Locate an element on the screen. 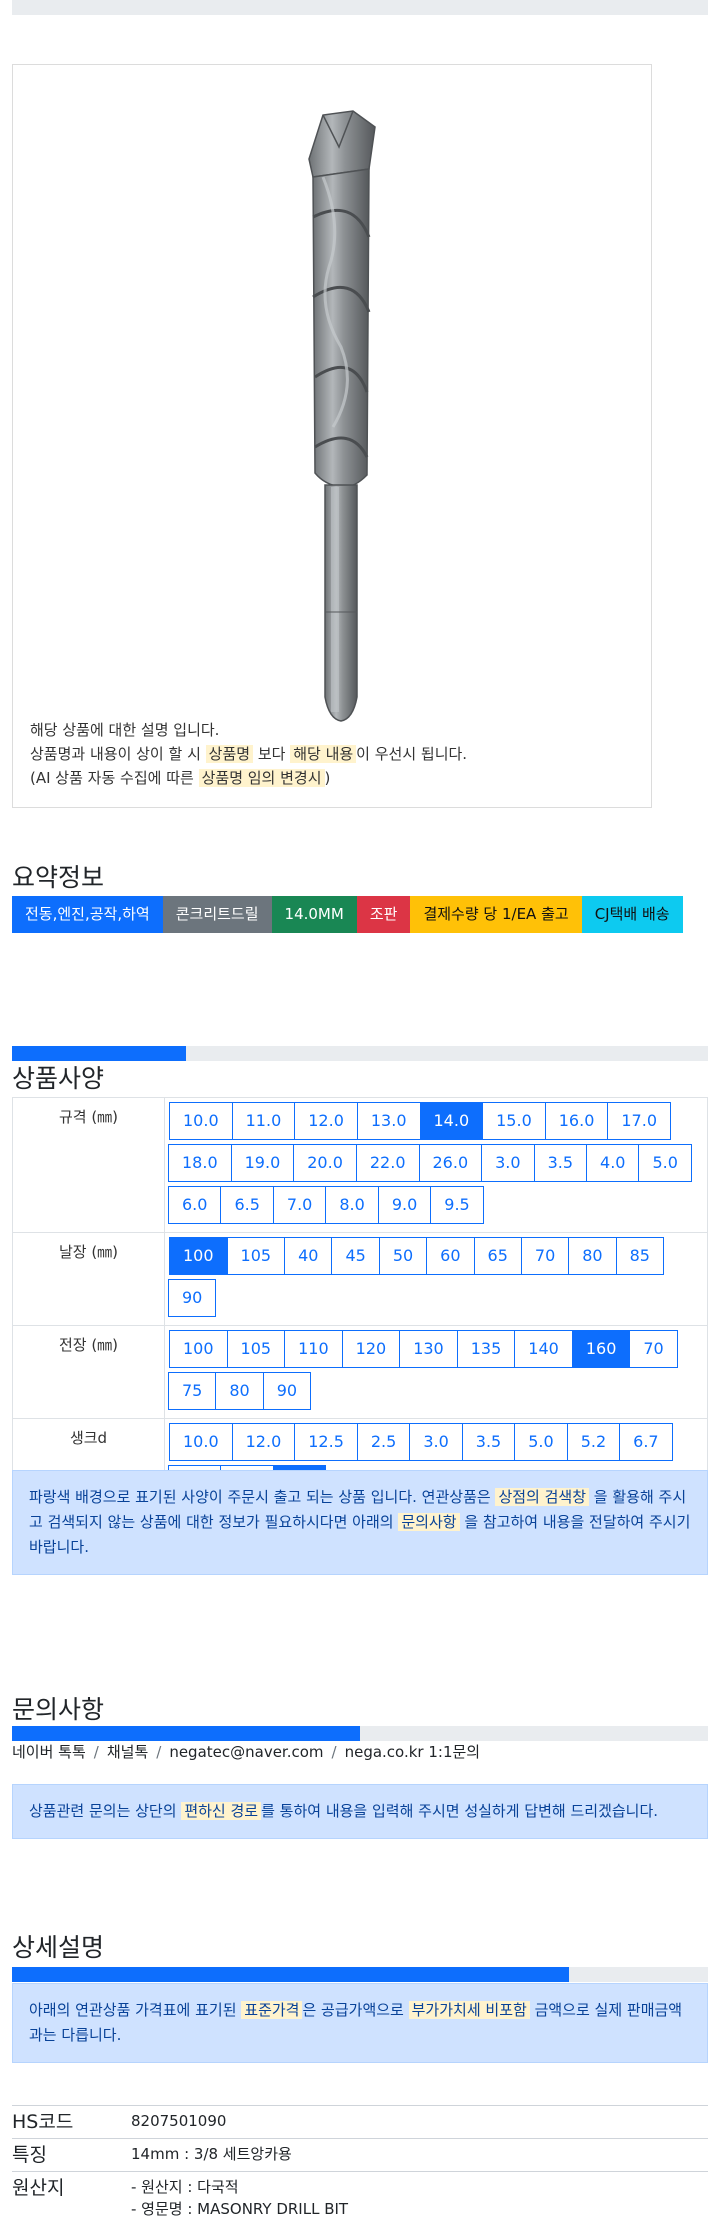 The width and height of the screenshot is (720, 2220). spec-options: 100 105 110 120 130 135 140 160 70 75 80 90 is located at coordinates (436, 1372).